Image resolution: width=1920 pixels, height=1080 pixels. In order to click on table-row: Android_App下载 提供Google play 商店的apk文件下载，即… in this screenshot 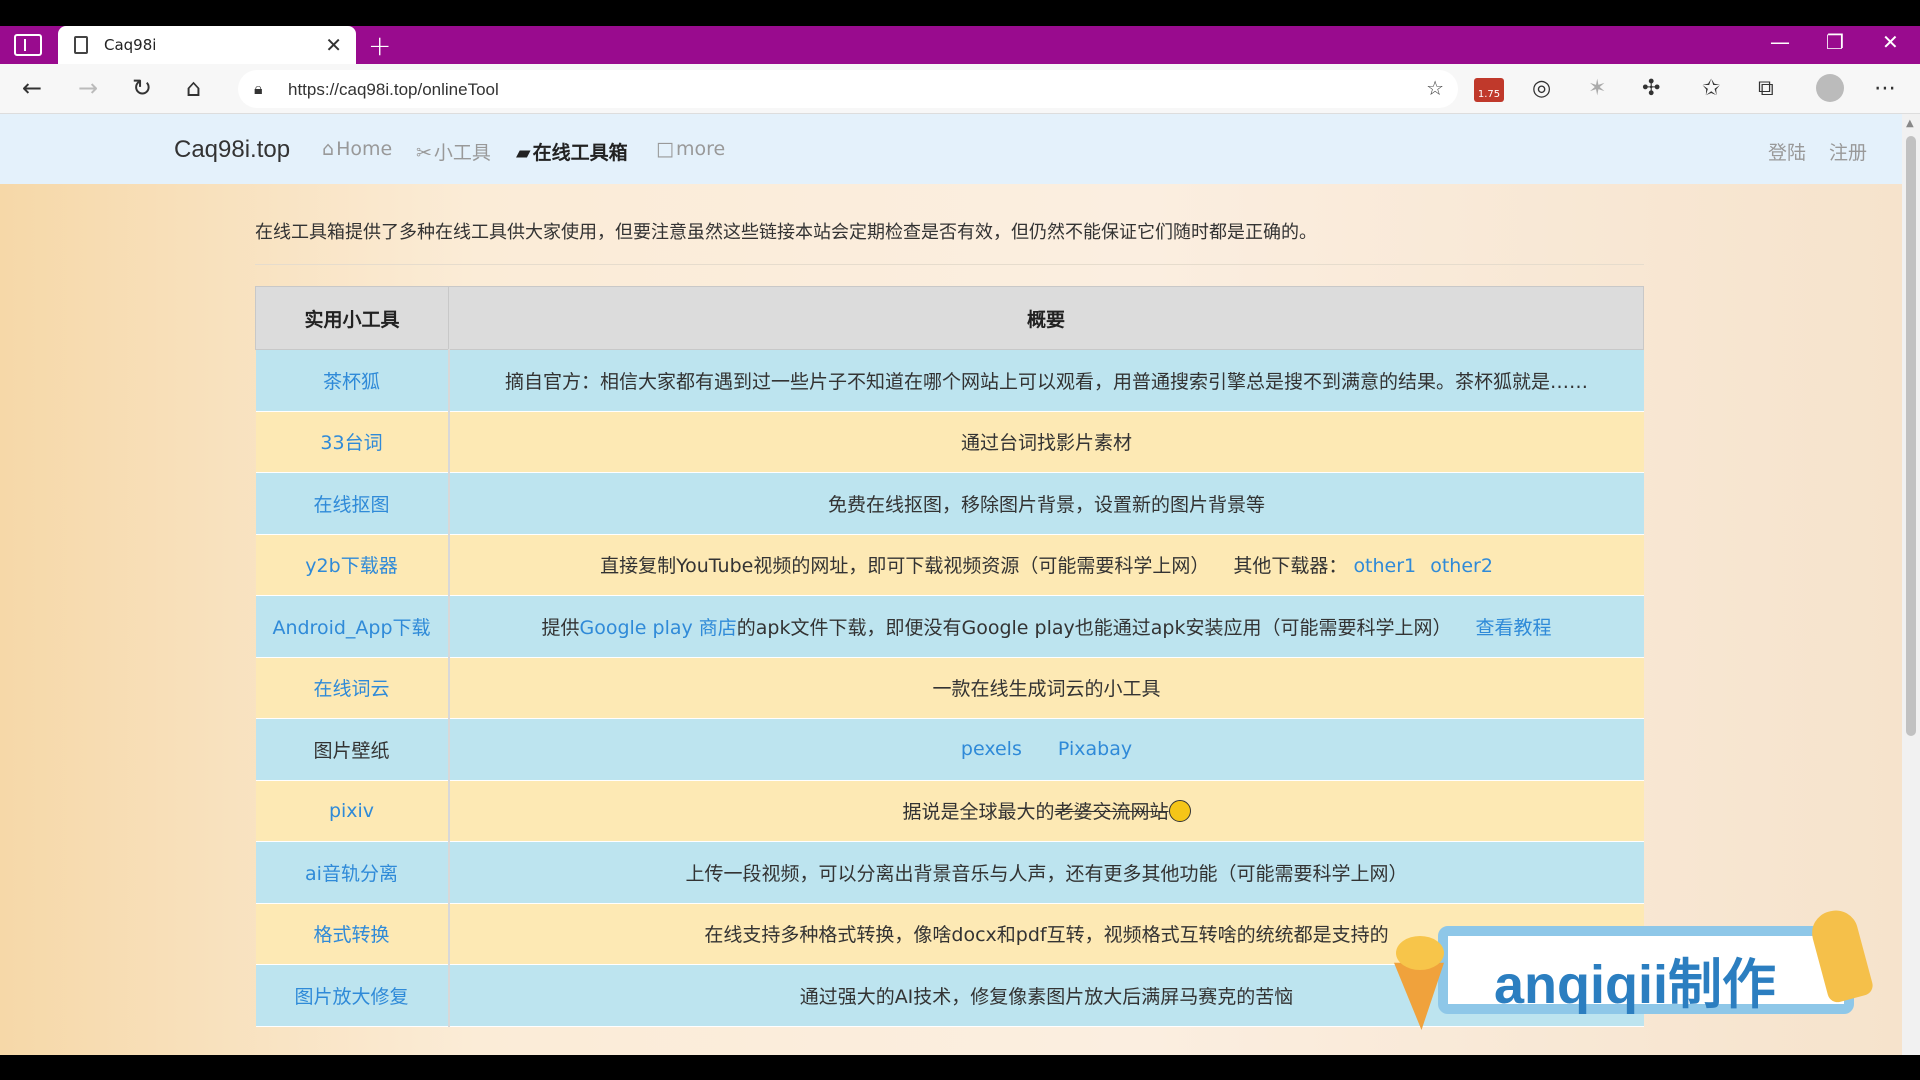, I will do `click(949, 626)`.